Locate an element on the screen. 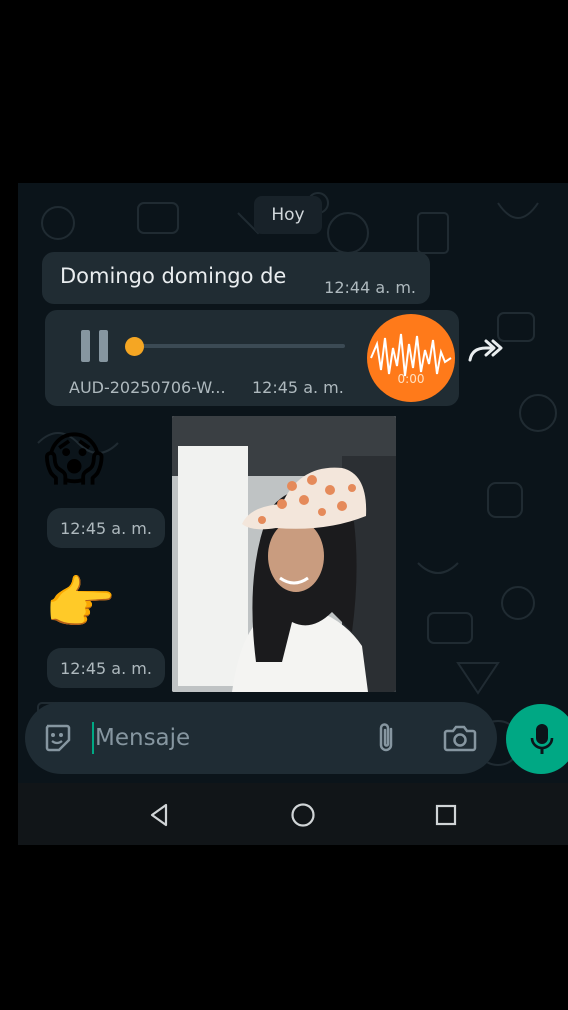 The height and width of the screenshot is (1010, 568). emoji-message-scream: 😱 is located at coordinates (74, 459).